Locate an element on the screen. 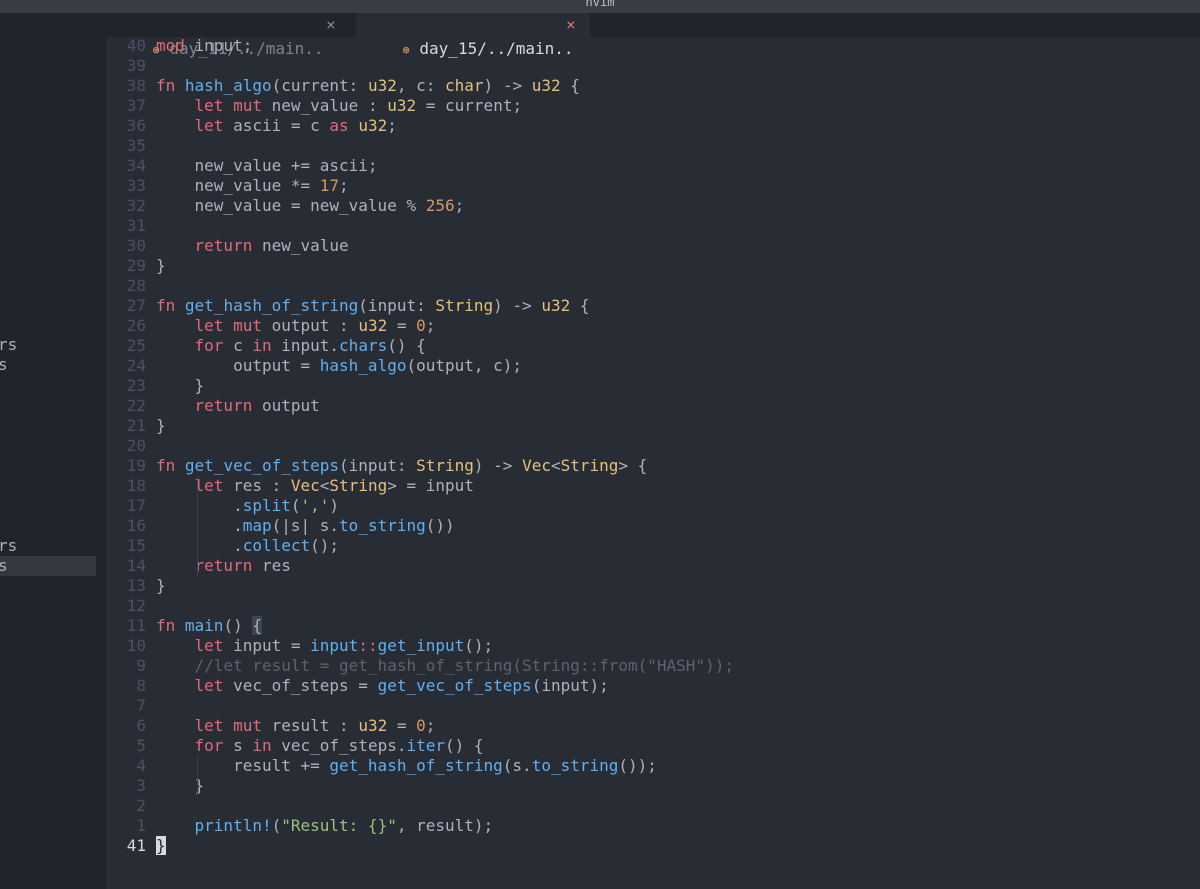 The width and height of the screenshot is (1200, 889). sidebar-item: s is located at coordinates (48, 365).